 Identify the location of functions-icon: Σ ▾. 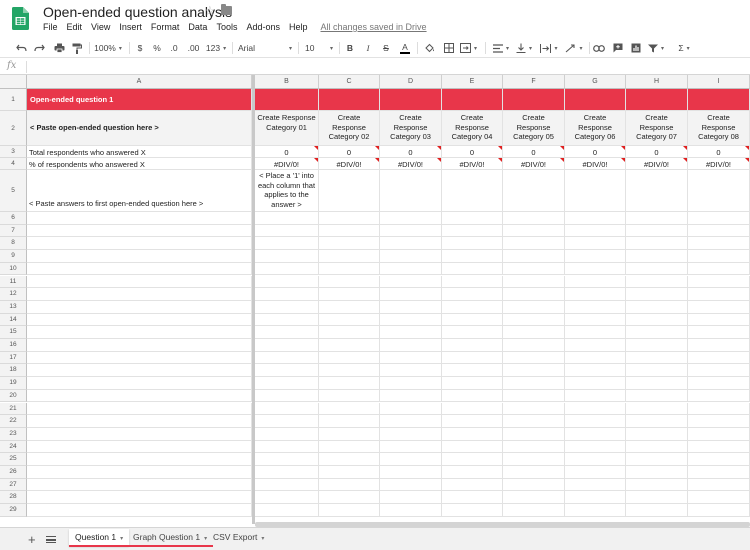
(684, 48).